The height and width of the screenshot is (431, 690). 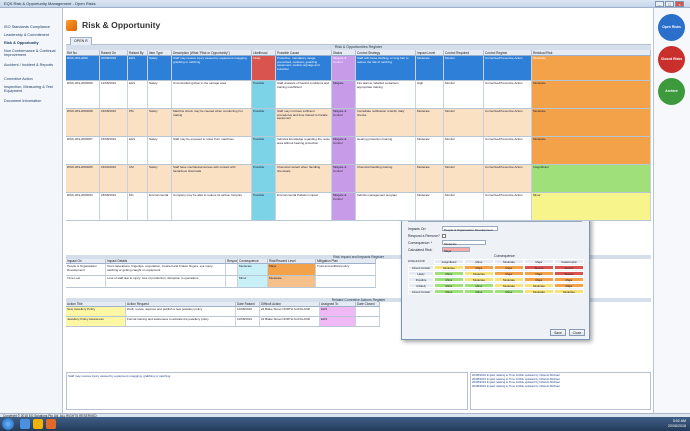 I want to click on matrix-col-header: Moderate, so click(x=509, y=261).